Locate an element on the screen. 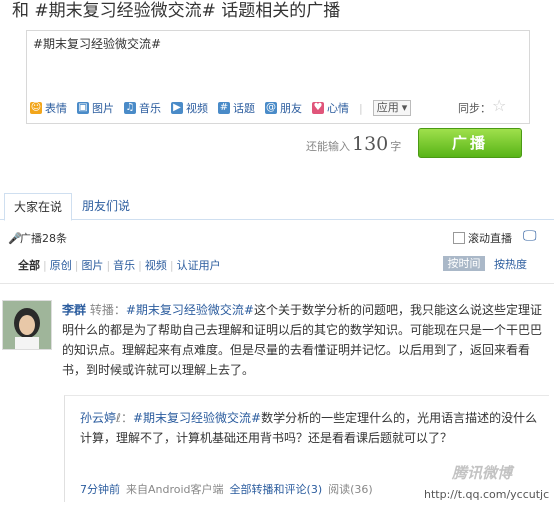 The width and height of the screenshot is (554, 506). image-icon: ▣ is located at coordinates (83, 108).